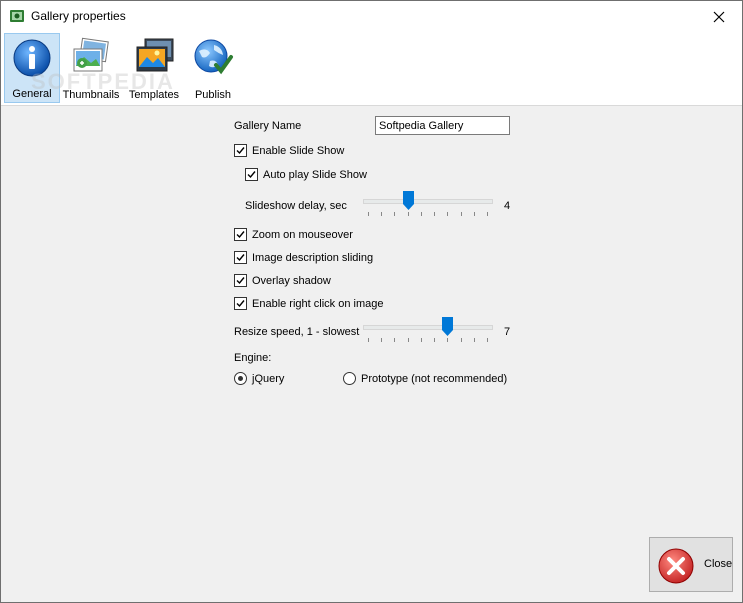 The image size is (743, 603). Describe the element at coordinates (213, 57) in the screenshot. I see `globe-check-icon` at that location.